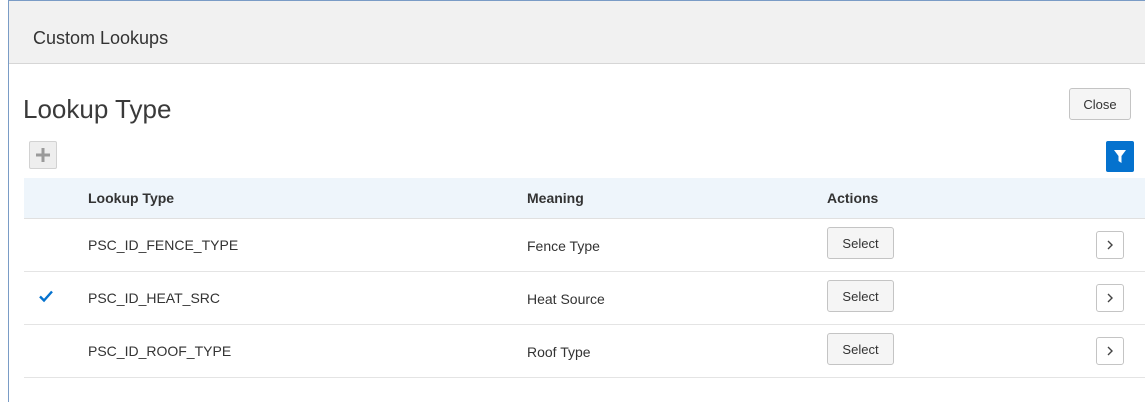 Image resolution: width=1145 pixels, height=402 pixels. What do you see at coordinates (566, 299) in the screenshot?
I see `meaning-cell: Heat Source` at bounding box center [566, 299].